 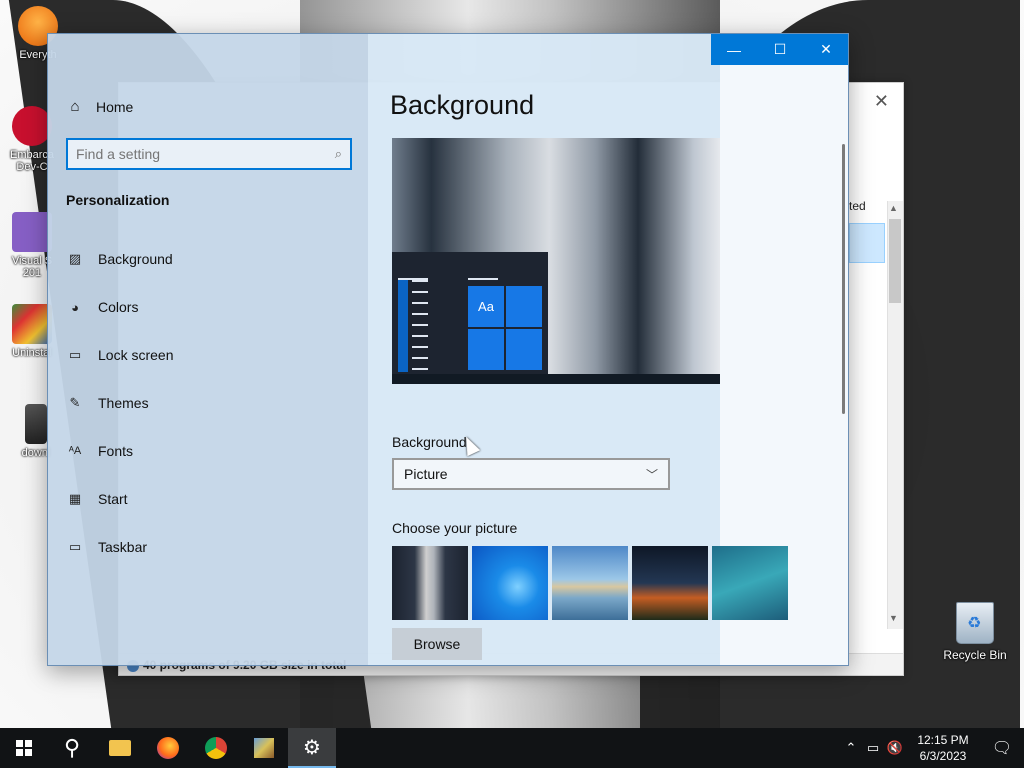 I want to click on section-title: Personalization, so click(x=118, y=200).